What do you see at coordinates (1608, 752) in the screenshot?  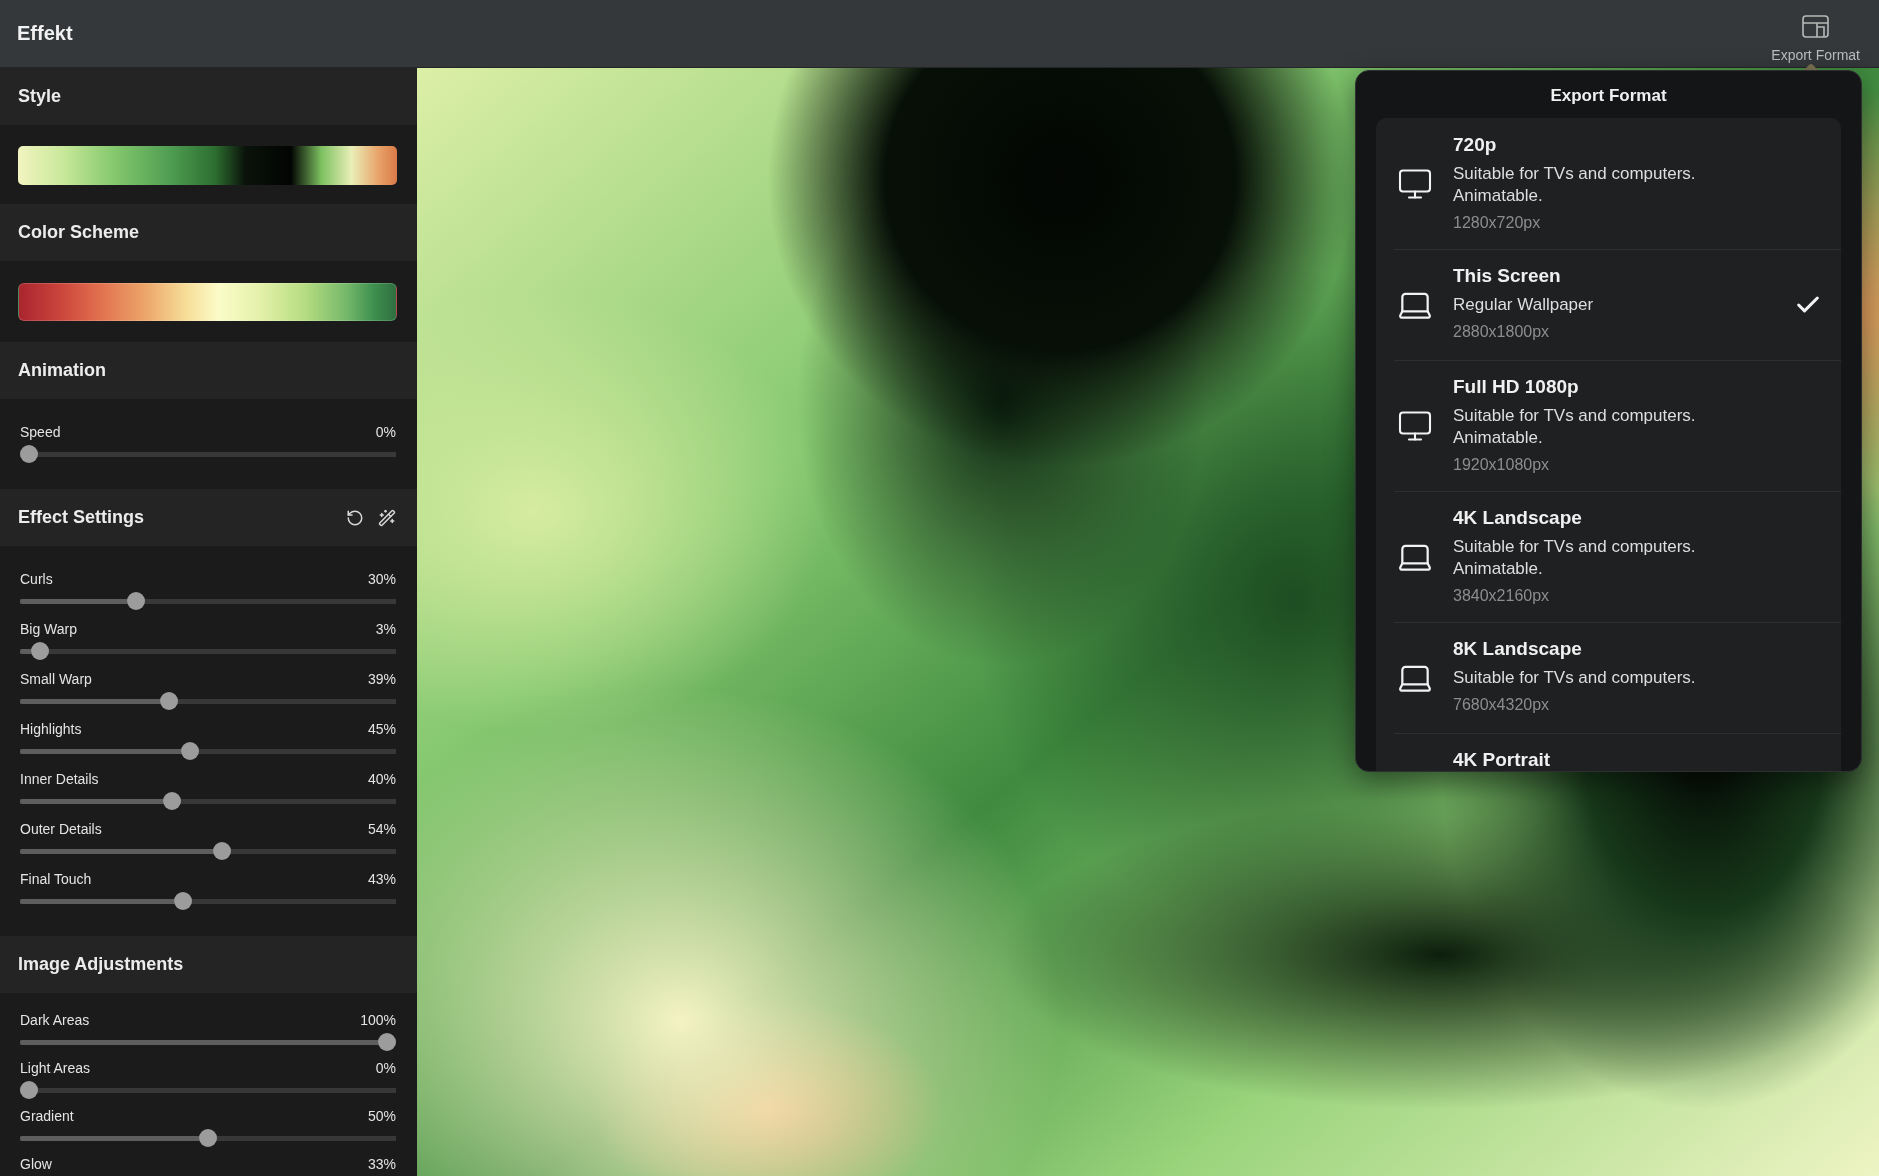 I see `export-option: 4K Portrait` at bounding box center [1608, 752].